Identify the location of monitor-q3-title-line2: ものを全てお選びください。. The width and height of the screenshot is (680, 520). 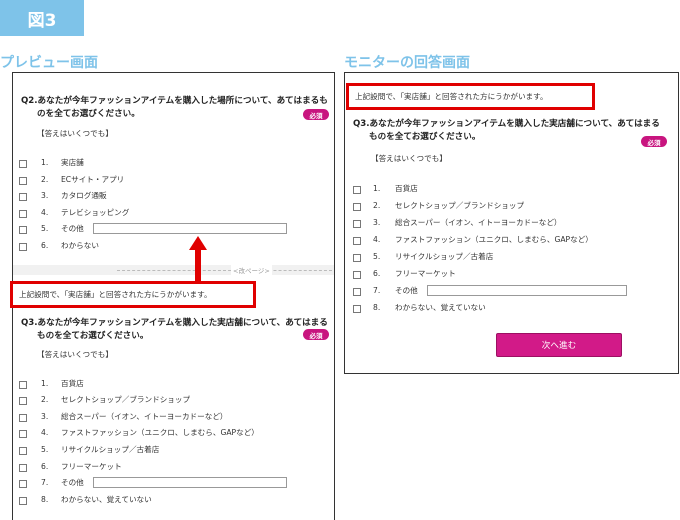
(425, 137).